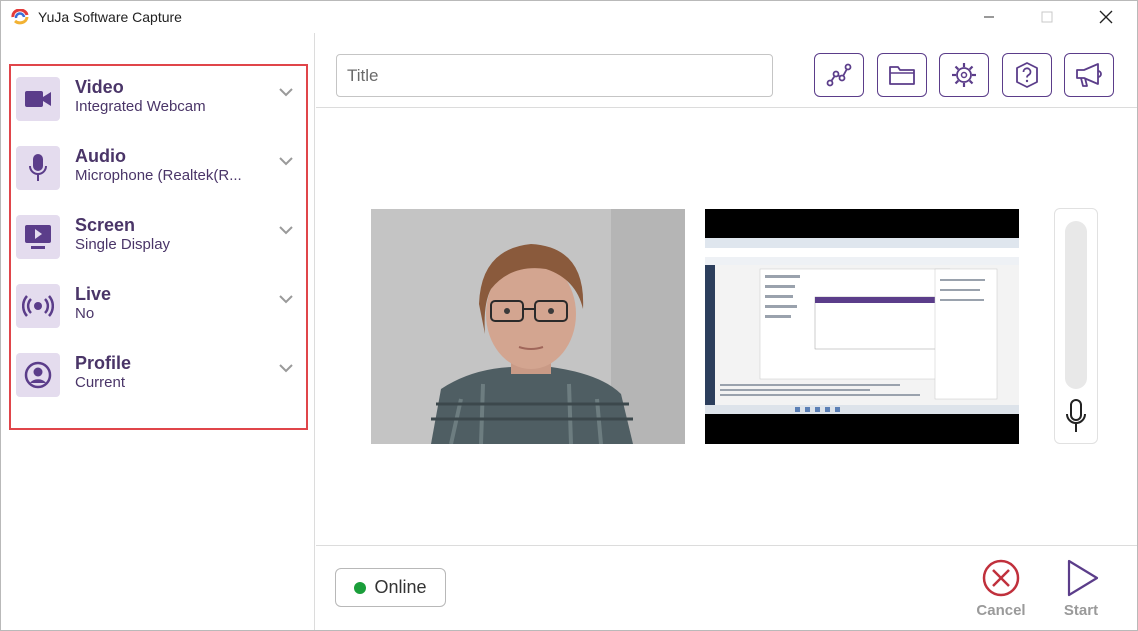 The image size is (1138, 631). I want to click on sidebar-item-video: Video Integrated Webcam, so click(157, 107).